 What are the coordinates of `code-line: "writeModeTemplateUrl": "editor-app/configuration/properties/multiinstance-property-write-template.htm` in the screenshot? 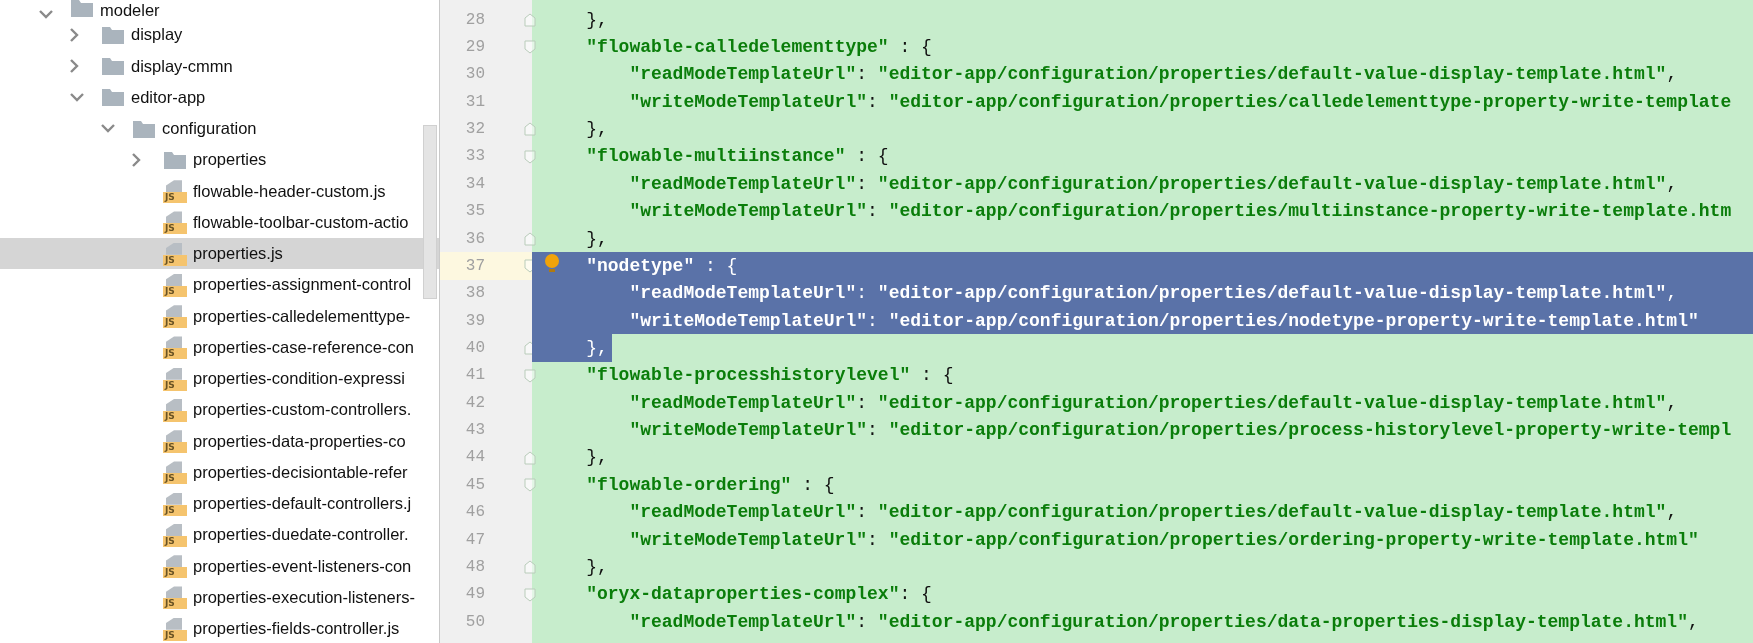 It's located at (1180, 211).